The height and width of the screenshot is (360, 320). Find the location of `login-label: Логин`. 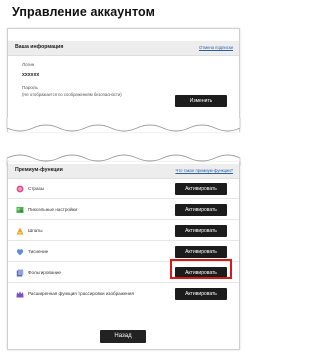

login-label: Логин is located at coordinates (28, 64).